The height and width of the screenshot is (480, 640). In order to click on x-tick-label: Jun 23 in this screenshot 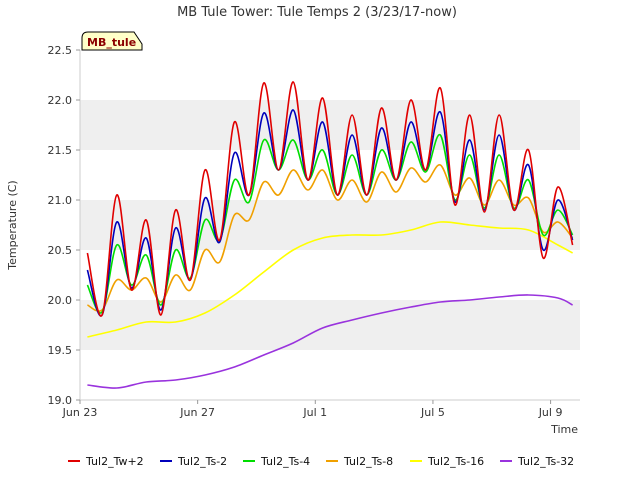, I will do `click(80, 412)`.